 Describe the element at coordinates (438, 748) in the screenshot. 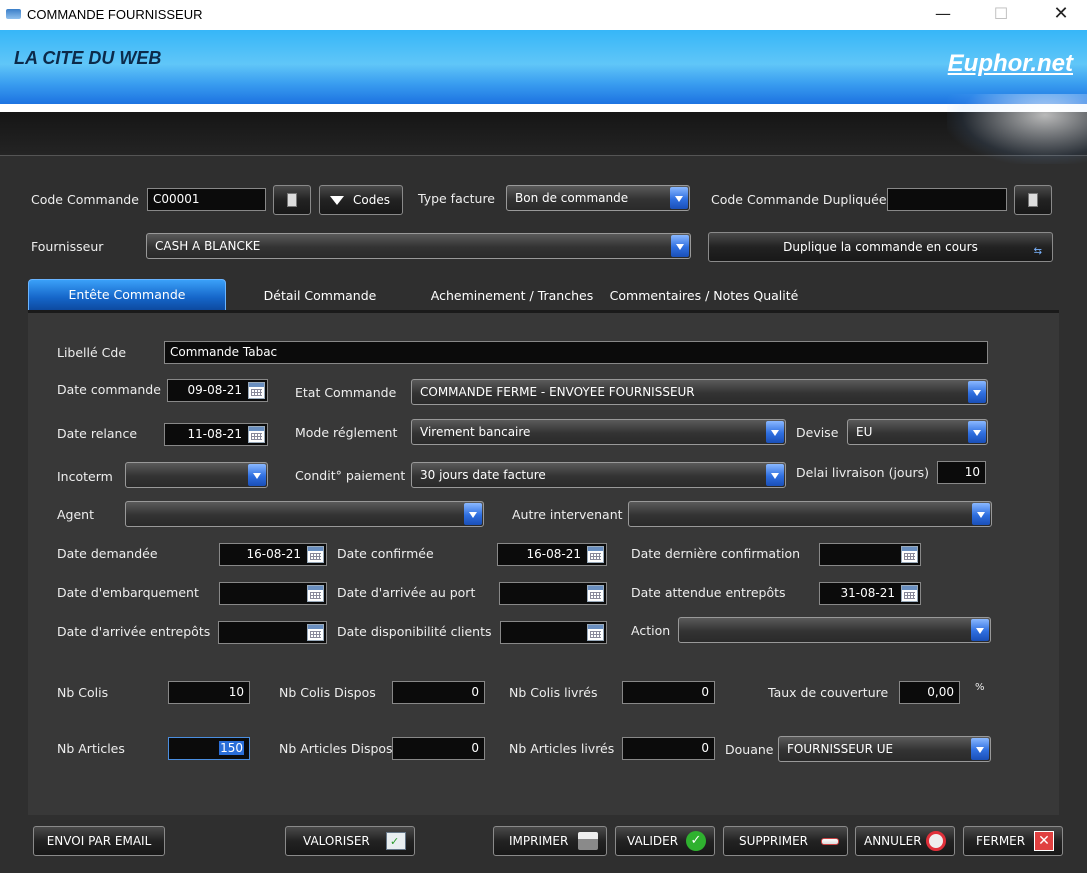

I see `nb-articles-dispos-input: 0` at that location.